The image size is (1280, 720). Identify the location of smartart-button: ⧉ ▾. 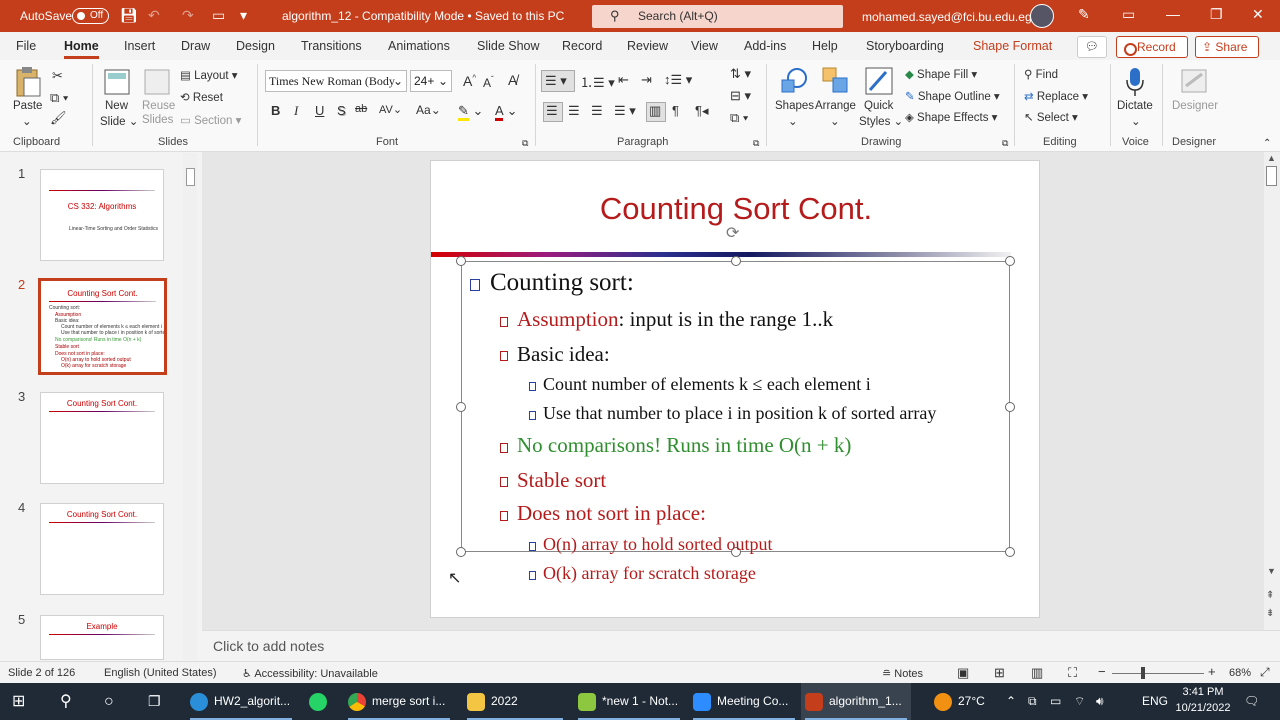
(739, 118).